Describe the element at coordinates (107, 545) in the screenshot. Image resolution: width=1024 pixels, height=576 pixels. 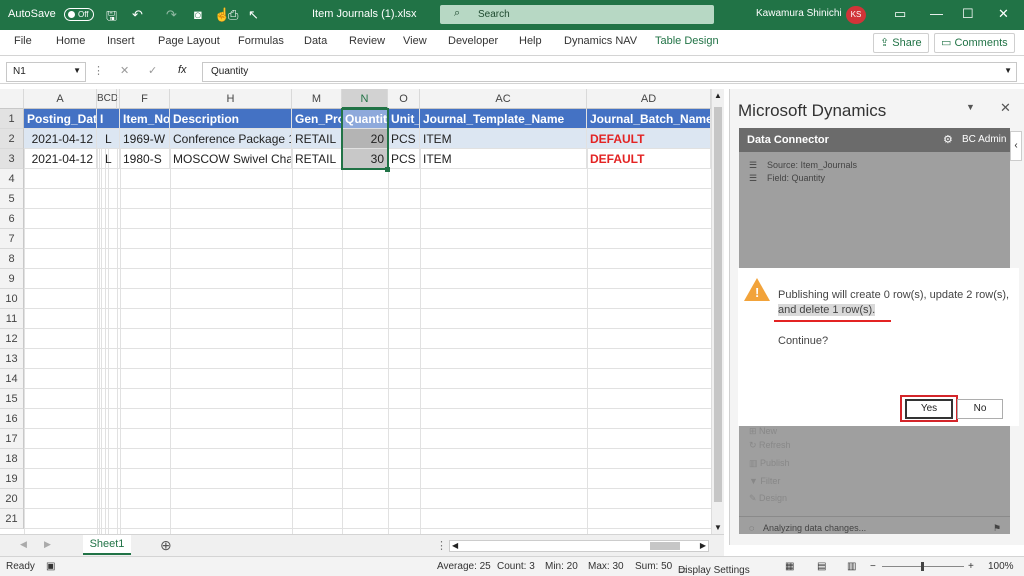
I see `tab-sheet1: Sheet1` at that location.